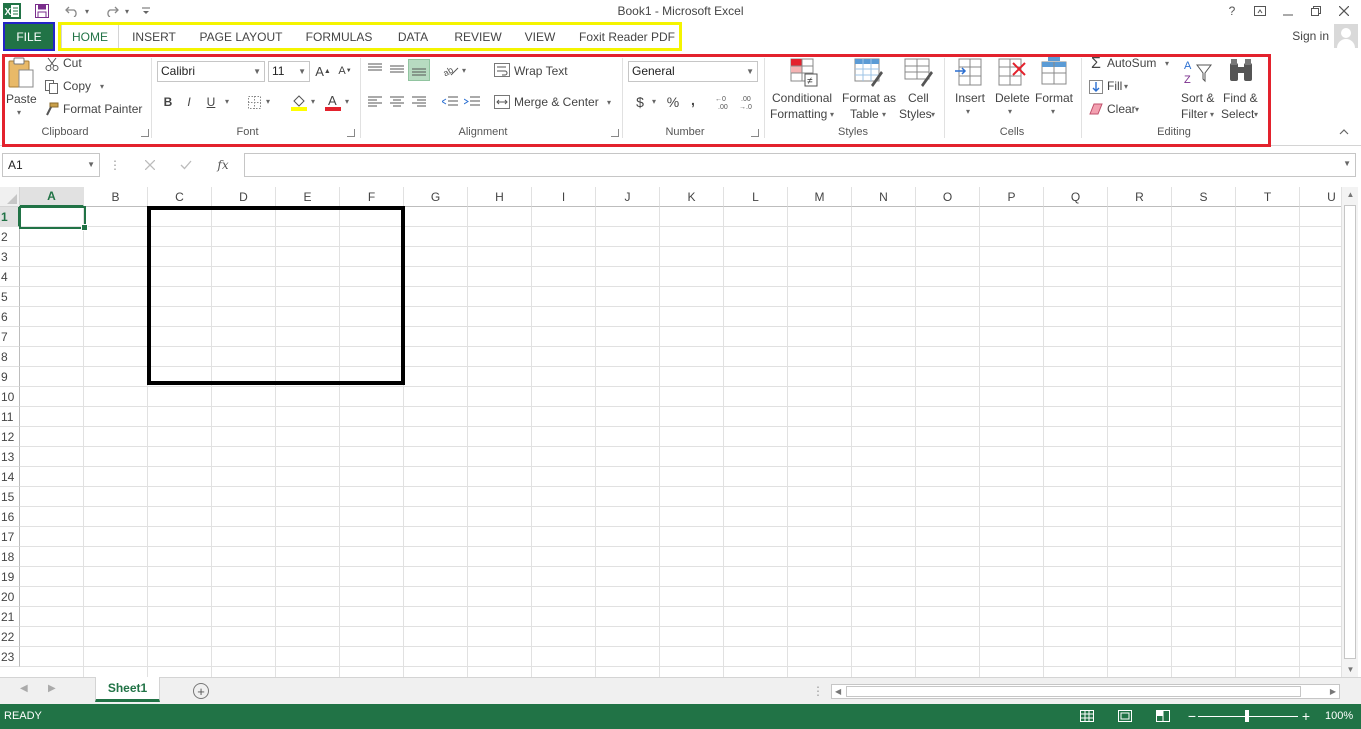  What do you see at coordinates (10, 257) in the screenshot?
I see `row-header-3: 3` at bounding box center [10, 257].